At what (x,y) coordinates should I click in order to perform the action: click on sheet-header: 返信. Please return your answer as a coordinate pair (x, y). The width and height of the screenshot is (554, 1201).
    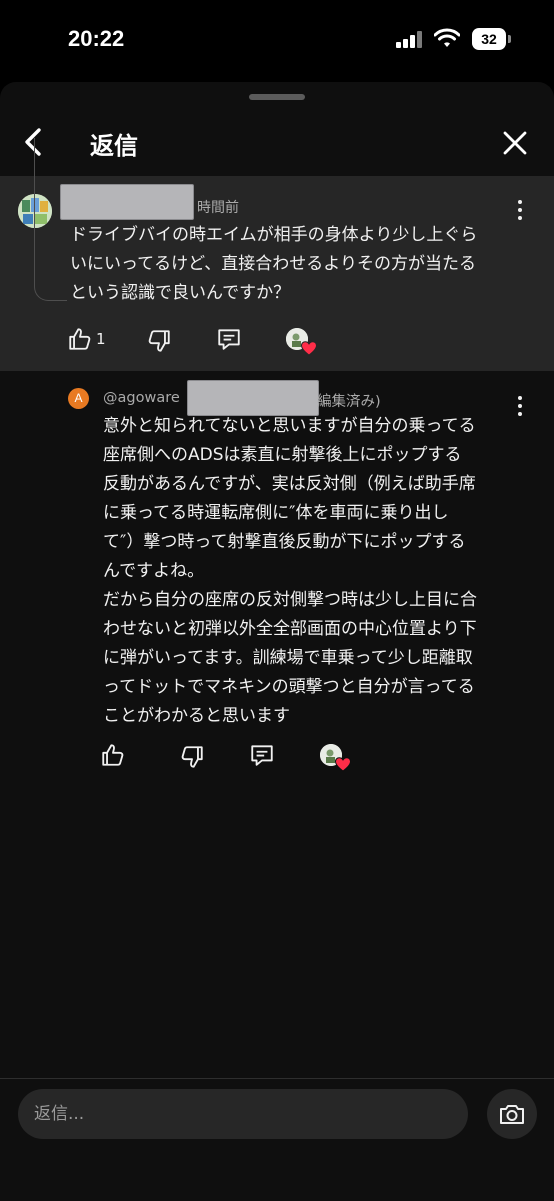
    Looking at the image, I should click on (277, 144).